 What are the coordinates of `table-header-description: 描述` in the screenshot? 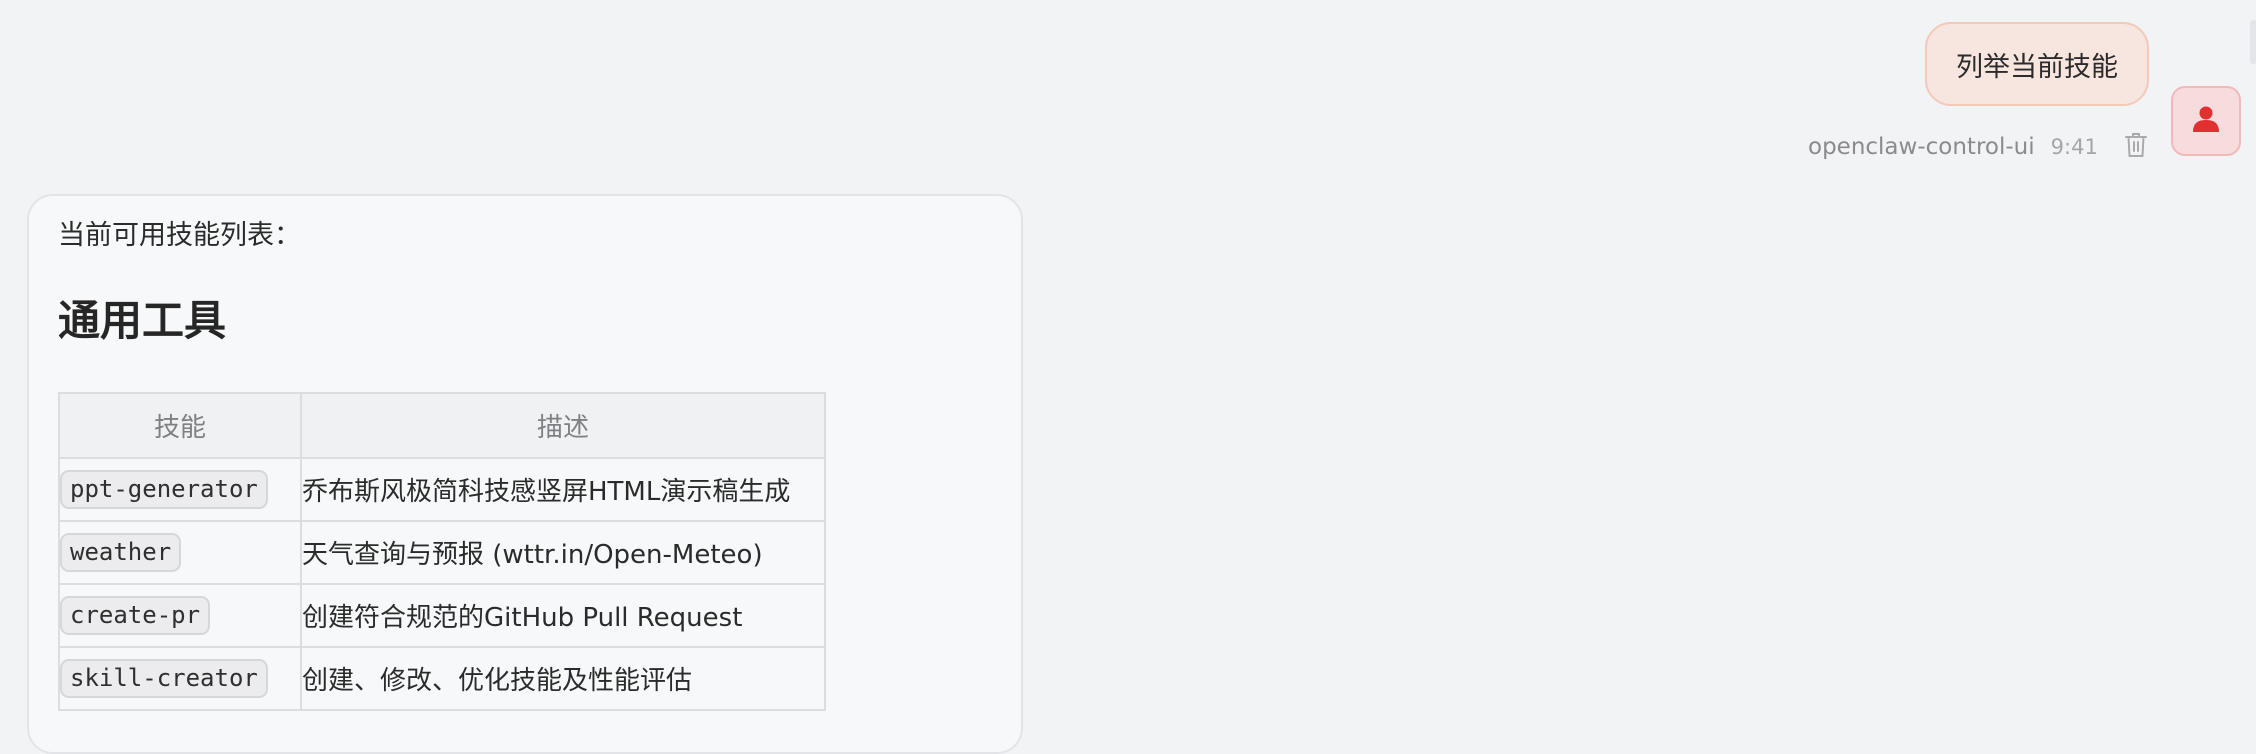 It's located at (563, 425).